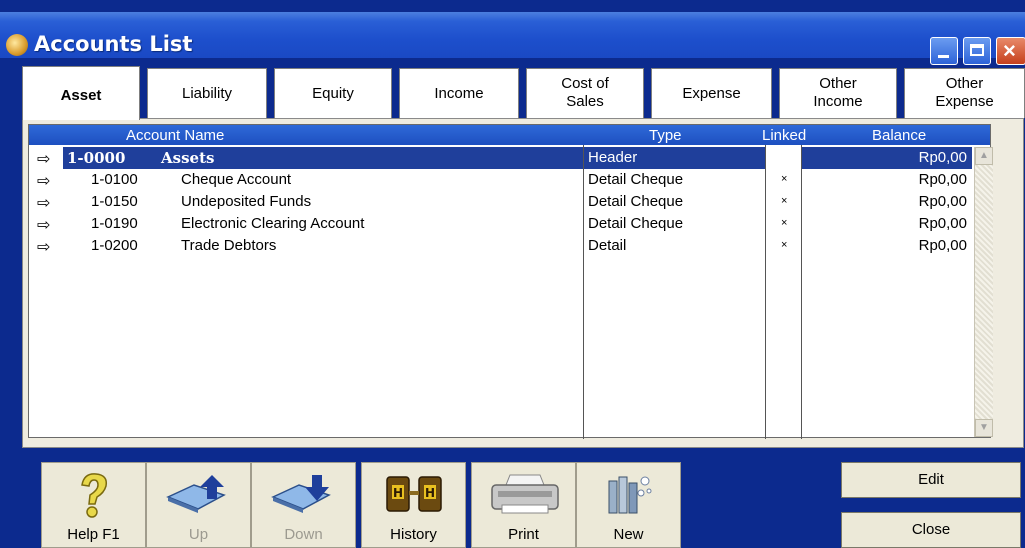 This screenshot has height=548, width=1025. What do you see at coordinates (300, 494) in the screenshot?
I see `move-down-icon` at bounding box center [300, 494].